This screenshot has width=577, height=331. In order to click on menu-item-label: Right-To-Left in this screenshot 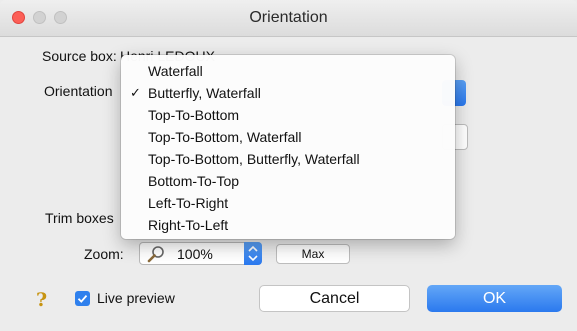, I will do `click(188, 225)`.